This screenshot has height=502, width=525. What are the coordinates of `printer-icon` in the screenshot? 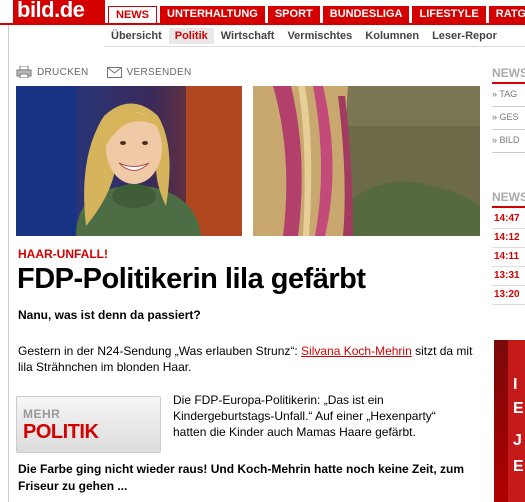 It's located at (24, 72).